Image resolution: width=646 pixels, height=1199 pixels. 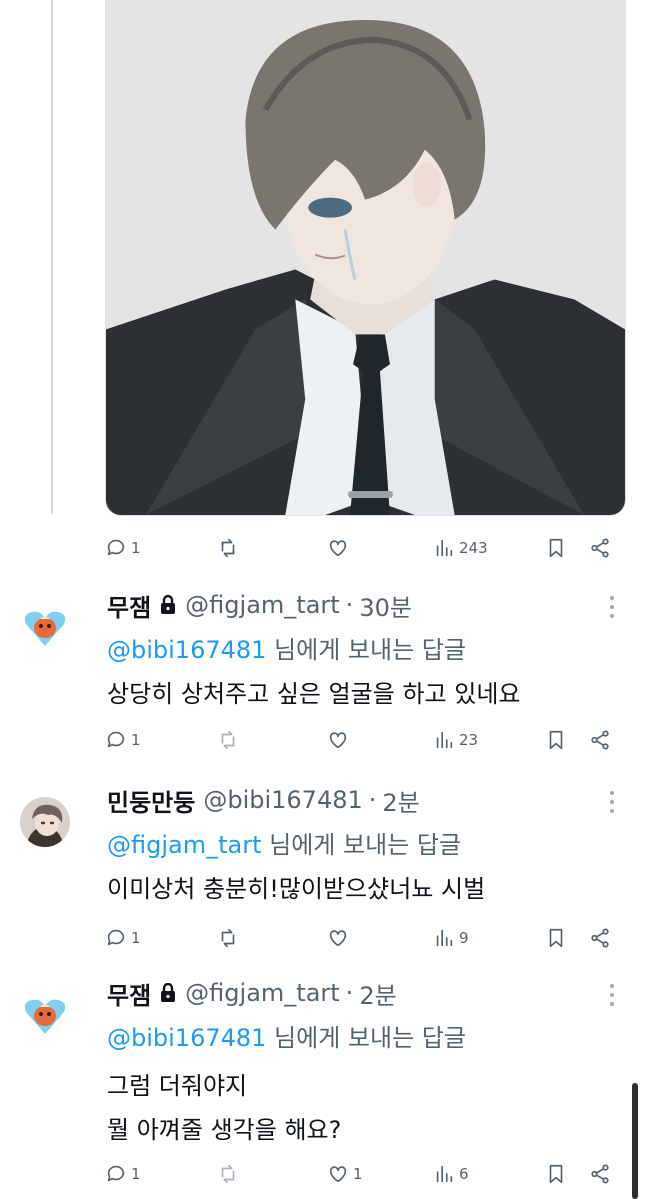 What do you see at coordinates (314, 694) in the screenshot?
I see `tweet-text-line: 상당히 상처주고 싶은 얼굴을 하고 있네요` at bounding box center [314, 694].